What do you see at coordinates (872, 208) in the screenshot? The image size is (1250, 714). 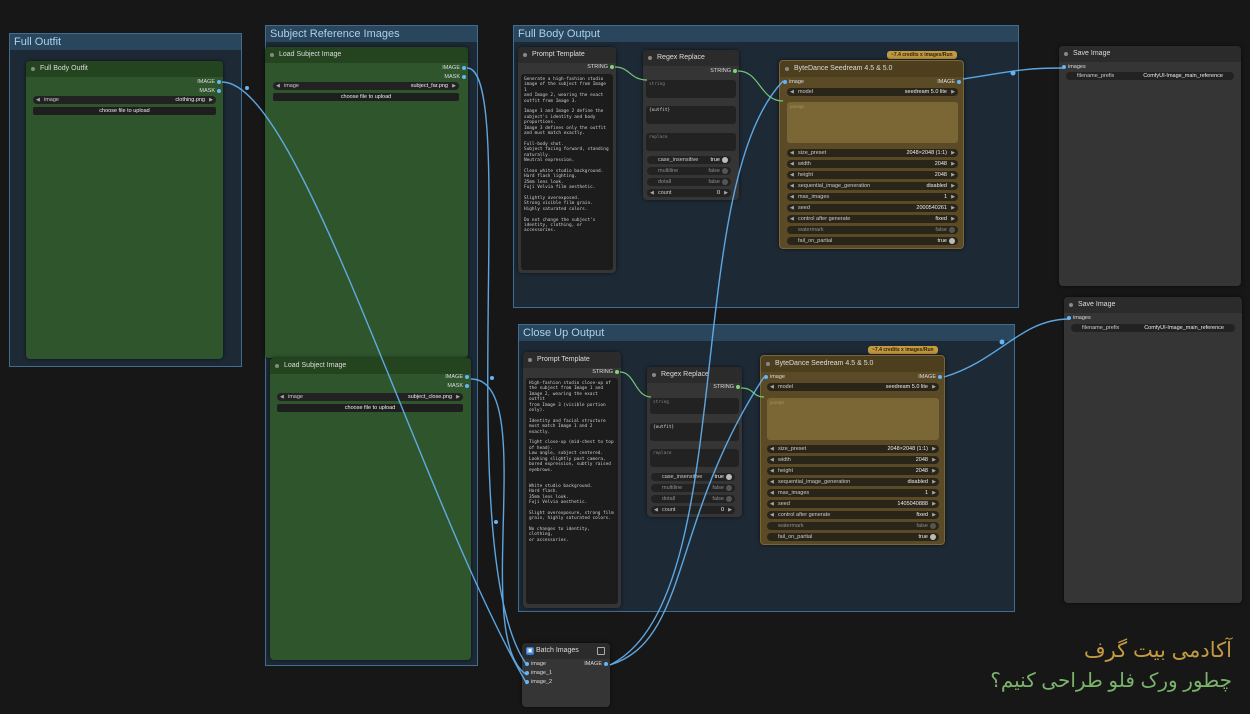 I see `seed-number-widget: ◀ seed 2000540261 ▶` at bounding box center [872, 208].